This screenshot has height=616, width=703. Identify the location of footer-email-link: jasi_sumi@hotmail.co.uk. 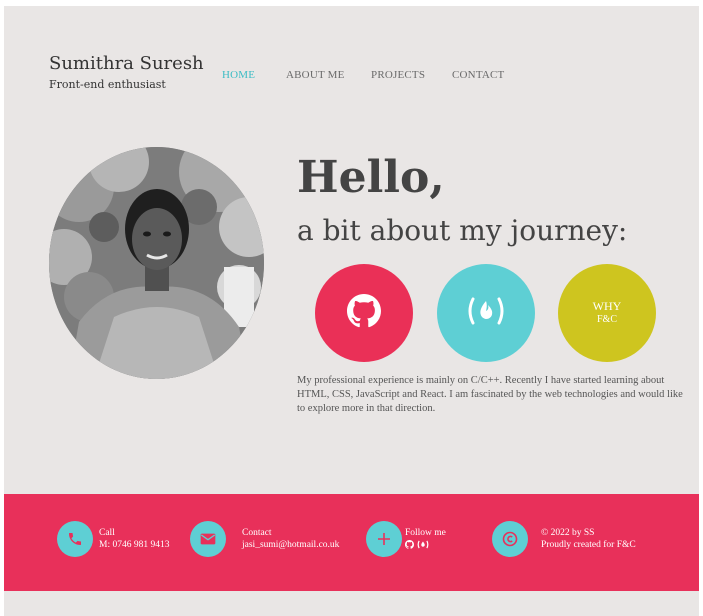
(290, 545).